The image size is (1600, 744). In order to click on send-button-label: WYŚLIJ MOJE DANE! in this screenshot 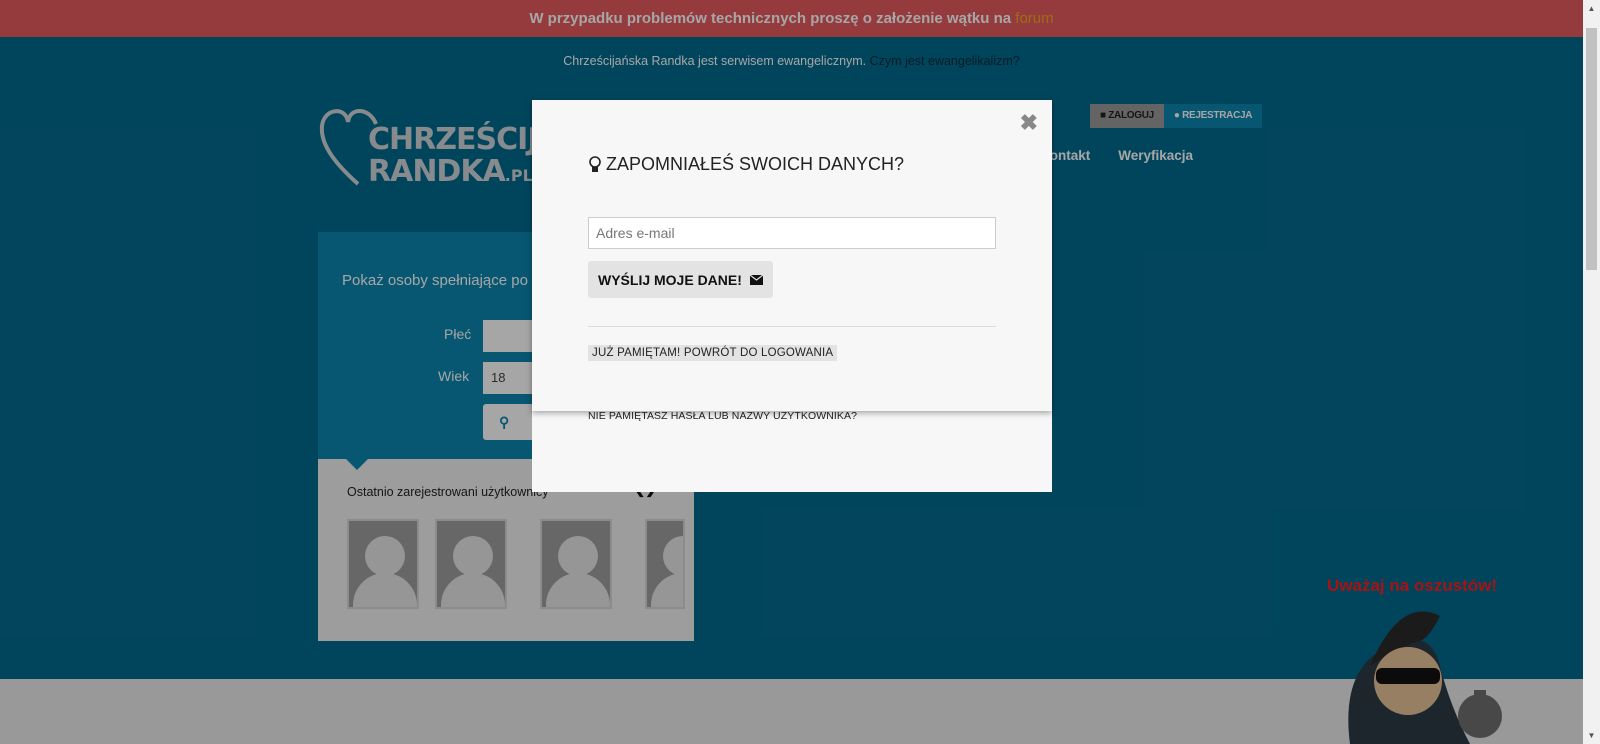, I will do `click(670, 279)`.